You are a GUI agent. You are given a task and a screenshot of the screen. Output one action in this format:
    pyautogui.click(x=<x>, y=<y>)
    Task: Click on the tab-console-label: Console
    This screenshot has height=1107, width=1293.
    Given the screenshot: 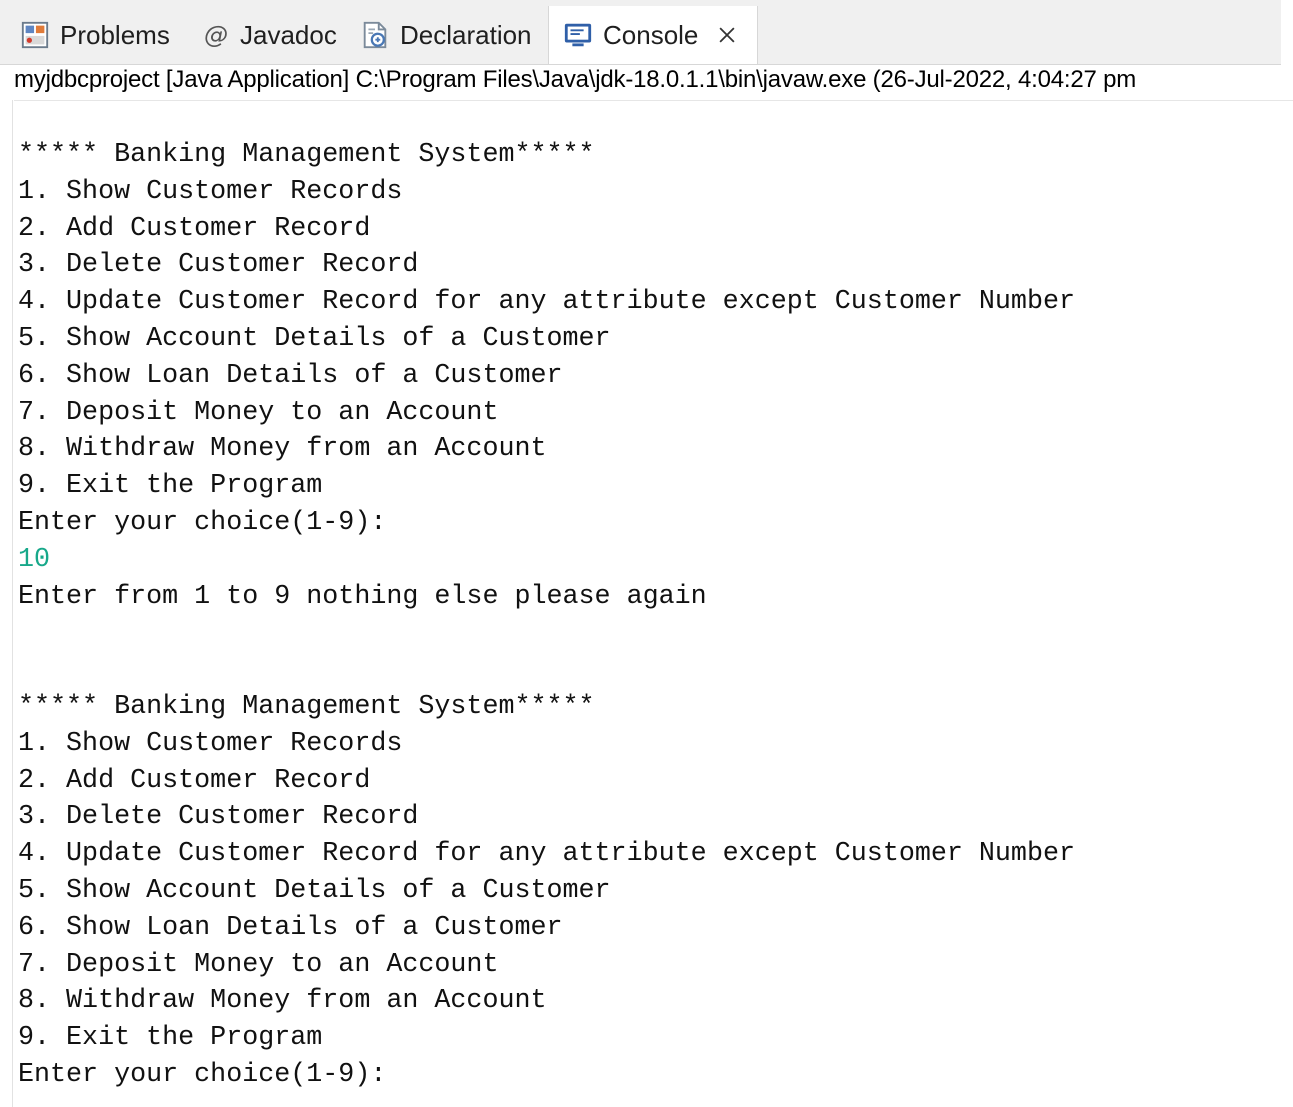 What is the action you would take?
    pyautogui.click(x=651, y=34)
    